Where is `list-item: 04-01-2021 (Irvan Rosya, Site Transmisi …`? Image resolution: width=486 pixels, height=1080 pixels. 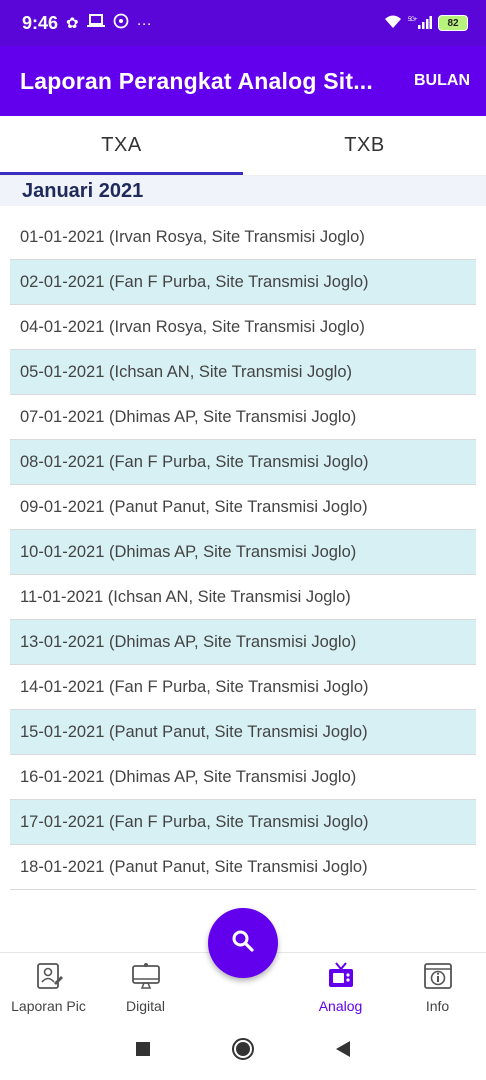 list-item: 04-01-2021 (Irvan Rosya, Site Transmisi … is located at coordinates (243, 327).